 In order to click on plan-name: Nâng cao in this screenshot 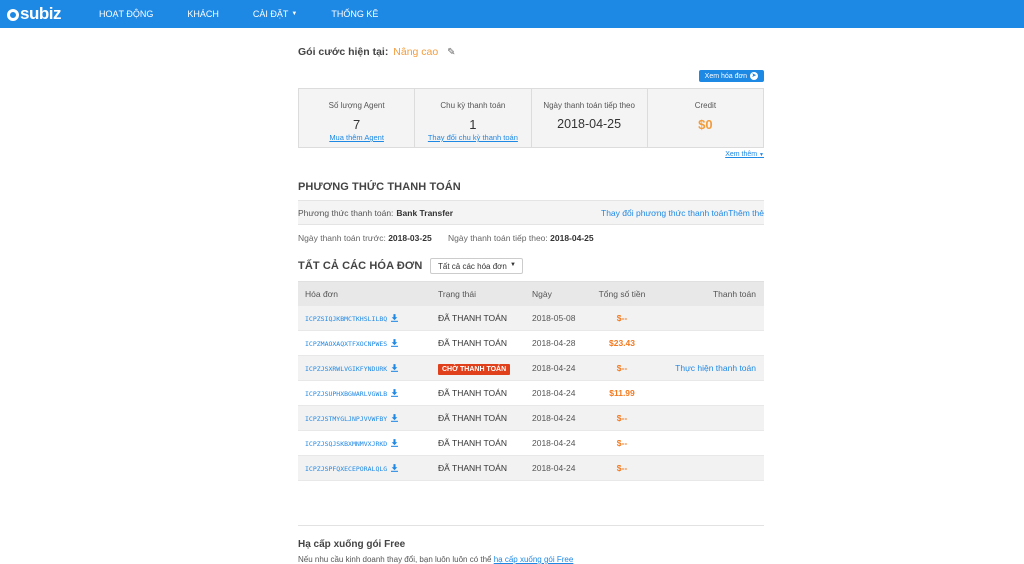, I will do `click(416, 52)`.